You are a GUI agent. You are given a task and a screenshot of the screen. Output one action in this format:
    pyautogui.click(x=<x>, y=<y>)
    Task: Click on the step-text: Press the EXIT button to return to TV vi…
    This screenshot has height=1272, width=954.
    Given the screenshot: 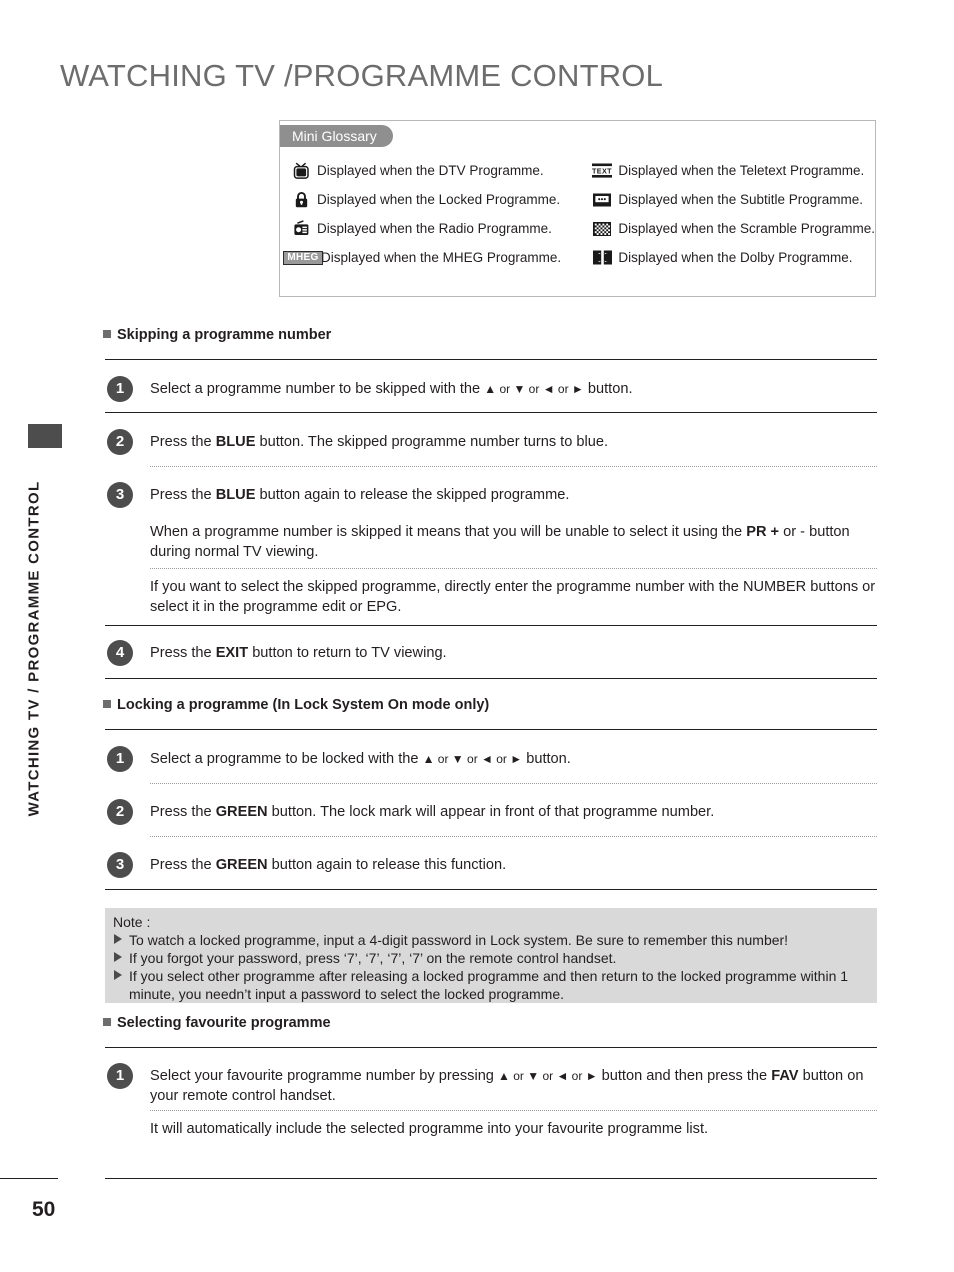 What is the action you would take?
    pyautogui.click(x=514, y=653)
    